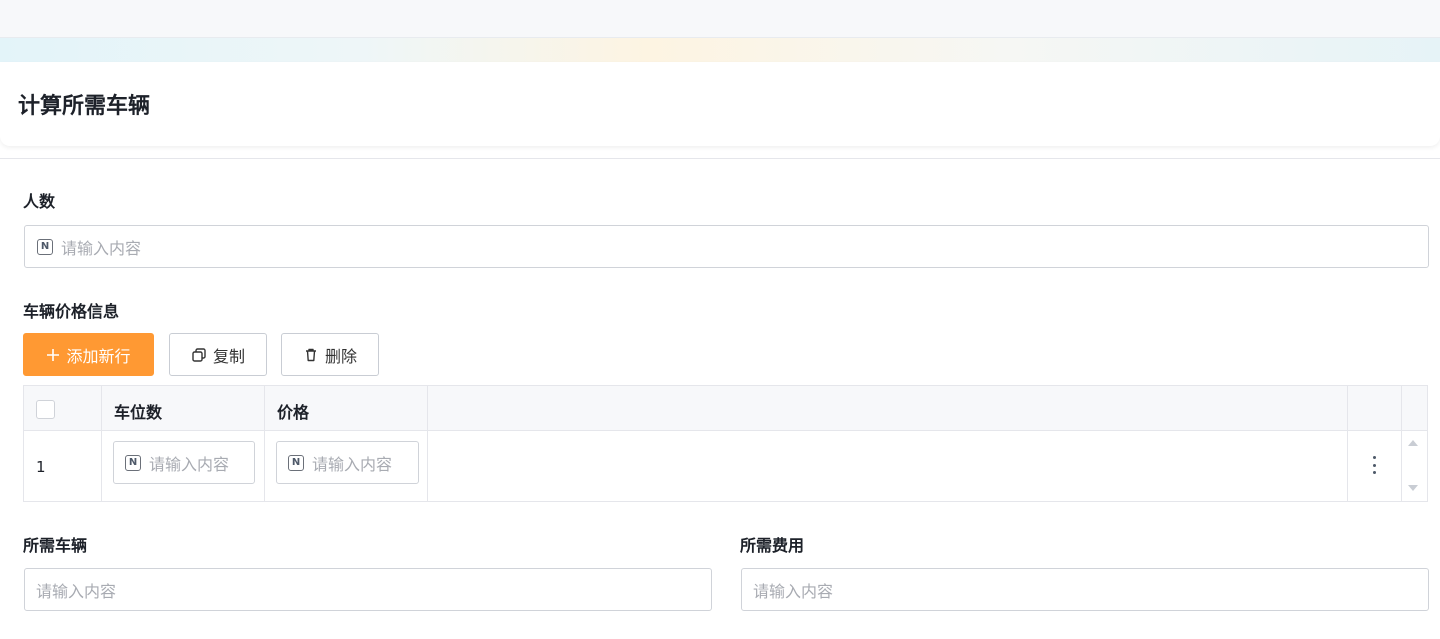 This screenshot has width=1440, height=639. Describe the element at coordinates (199, 355) in the screenshot. I see `copy-icon` at that location.